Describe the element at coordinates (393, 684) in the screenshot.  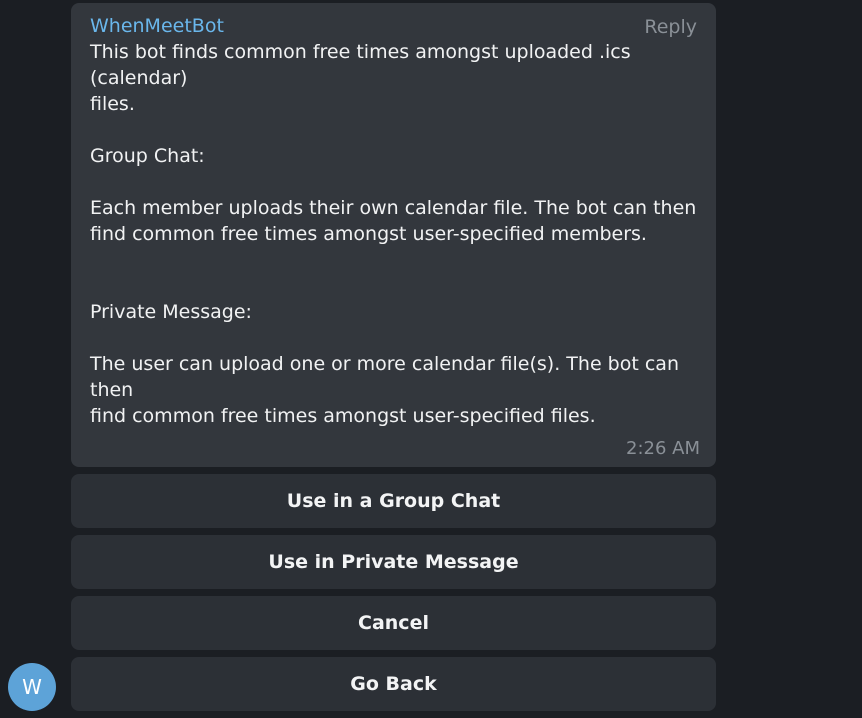
I see `go-back-button: Go Back` at that location.